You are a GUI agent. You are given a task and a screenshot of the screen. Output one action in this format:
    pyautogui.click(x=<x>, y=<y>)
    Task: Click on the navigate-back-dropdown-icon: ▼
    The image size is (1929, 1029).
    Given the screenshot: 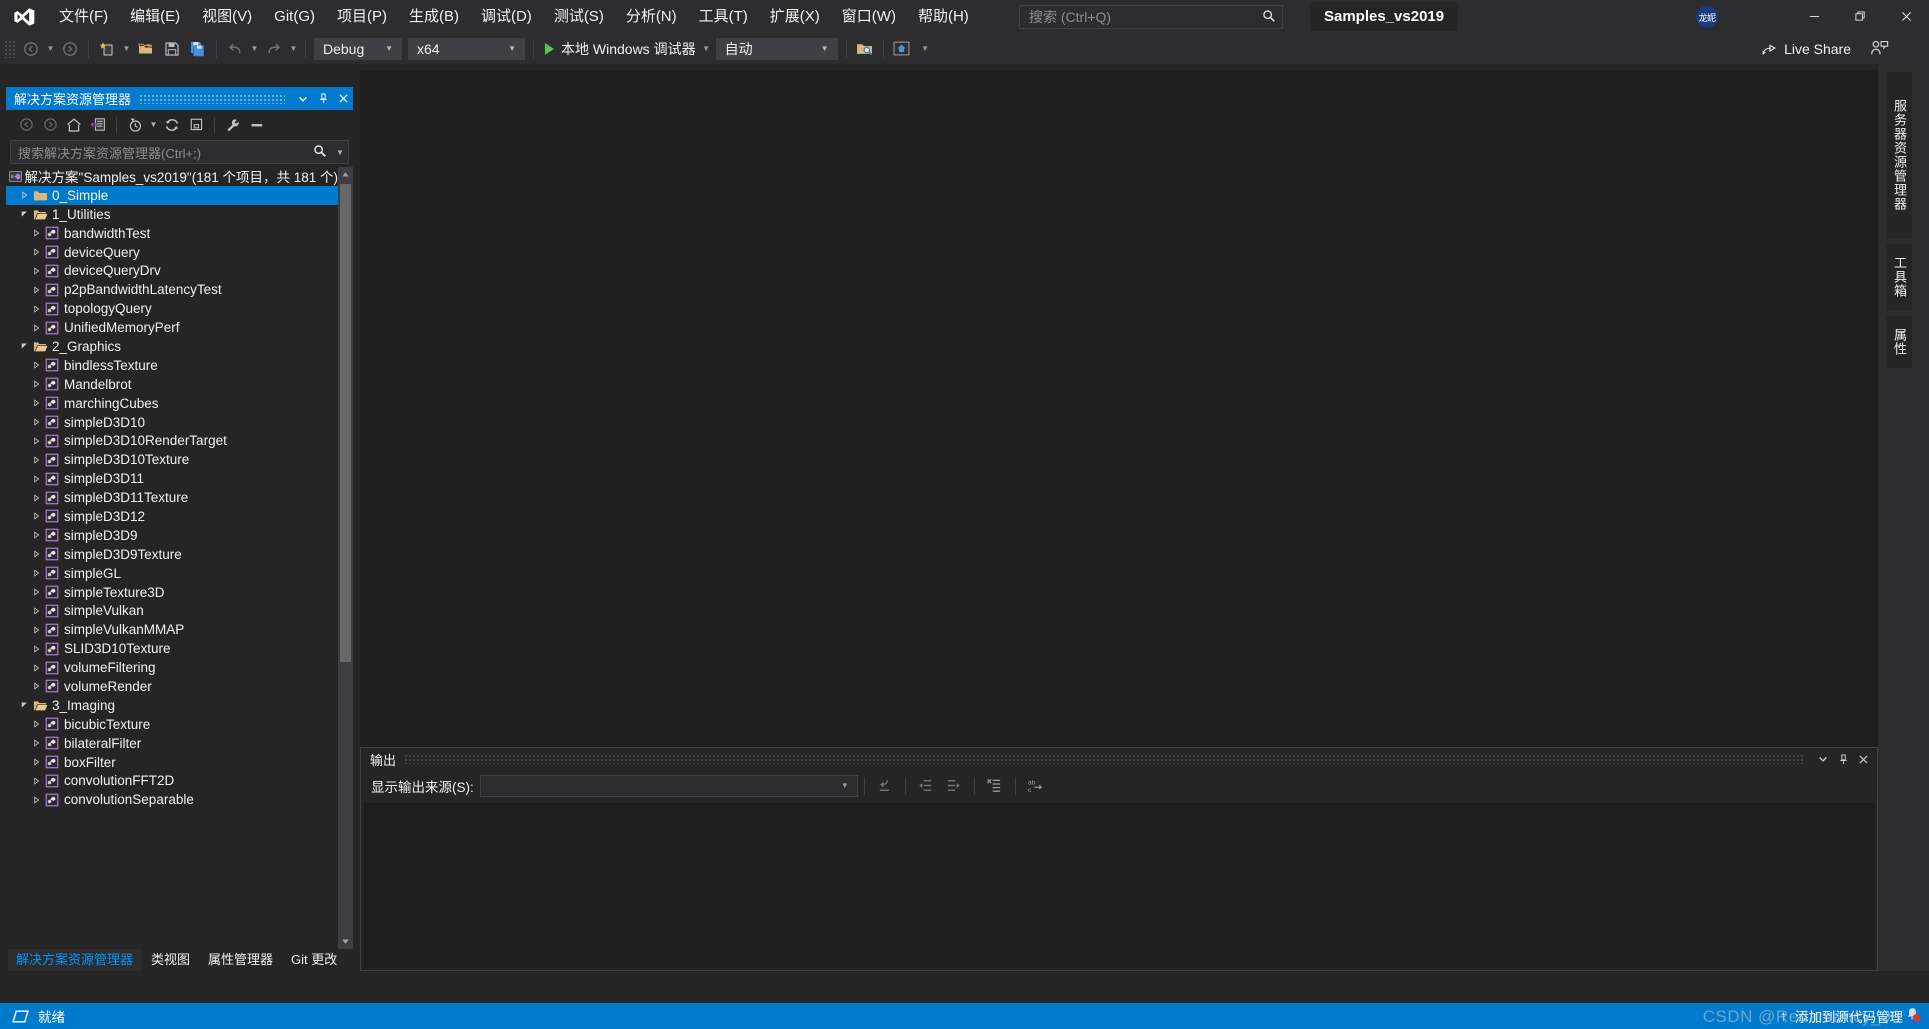 What is the action you would take?
    pyautogui.click(x=50, y=49)
    